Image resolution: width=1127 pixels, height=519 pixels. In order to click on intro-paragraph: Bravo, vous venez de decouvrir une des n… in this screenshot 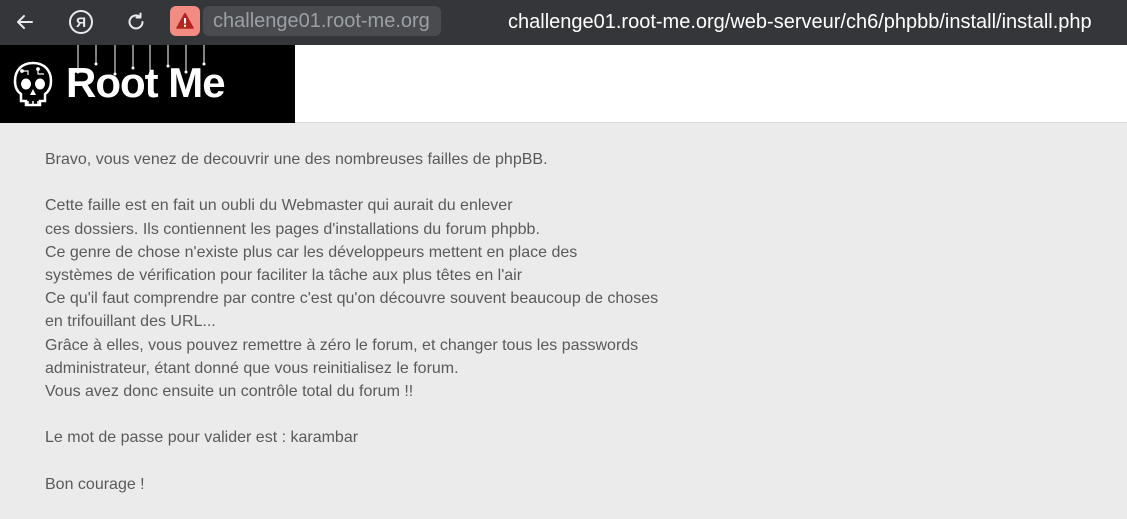, I will do `click(545, 159)`.